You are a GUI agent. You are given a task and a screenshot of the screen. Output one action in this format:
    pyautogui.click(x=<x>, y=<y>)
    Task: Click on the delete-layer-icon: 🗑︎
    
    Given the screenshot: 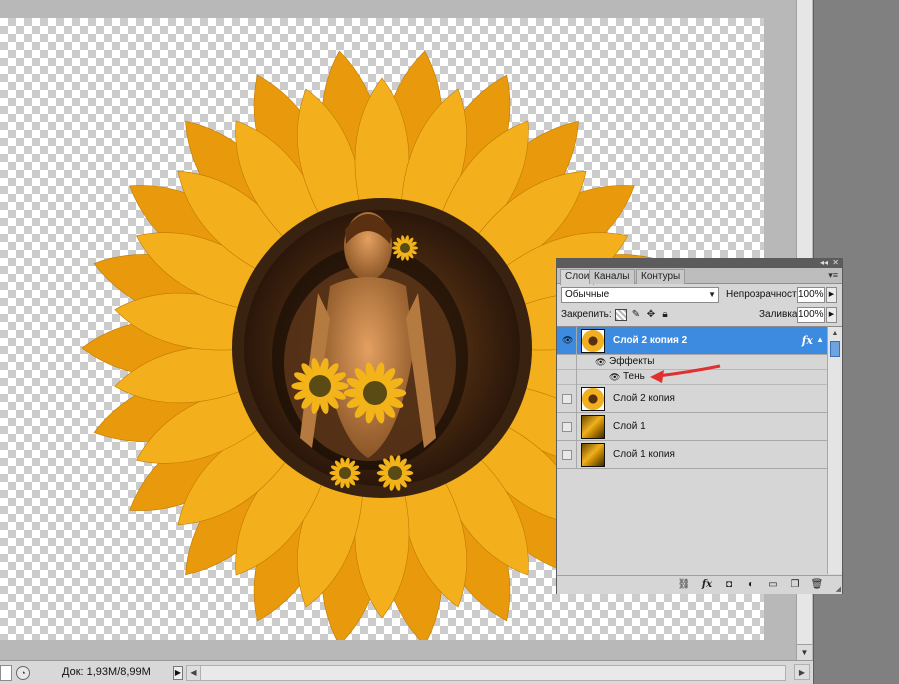 What is the action you would take?
    pyautogui.click(x=817, y=585)
    